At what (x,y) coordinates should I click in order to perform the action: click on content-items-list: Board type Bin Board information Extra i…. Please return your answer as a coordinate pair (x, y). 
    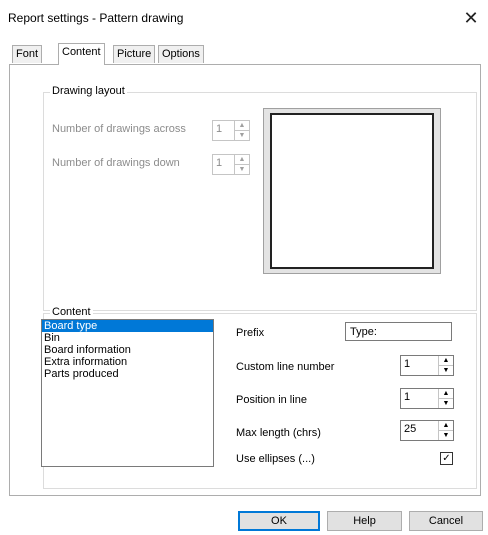
    Looking at the image, I should click on (127, 393).